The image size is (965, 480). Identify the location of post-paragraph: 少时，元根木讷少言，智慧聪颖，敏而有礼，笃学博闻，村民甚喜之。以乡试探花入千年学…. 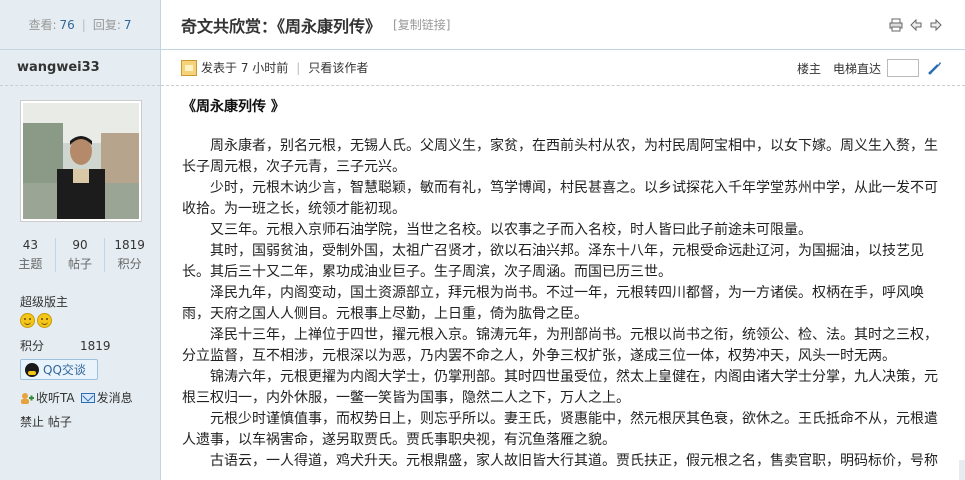
(560, 198).